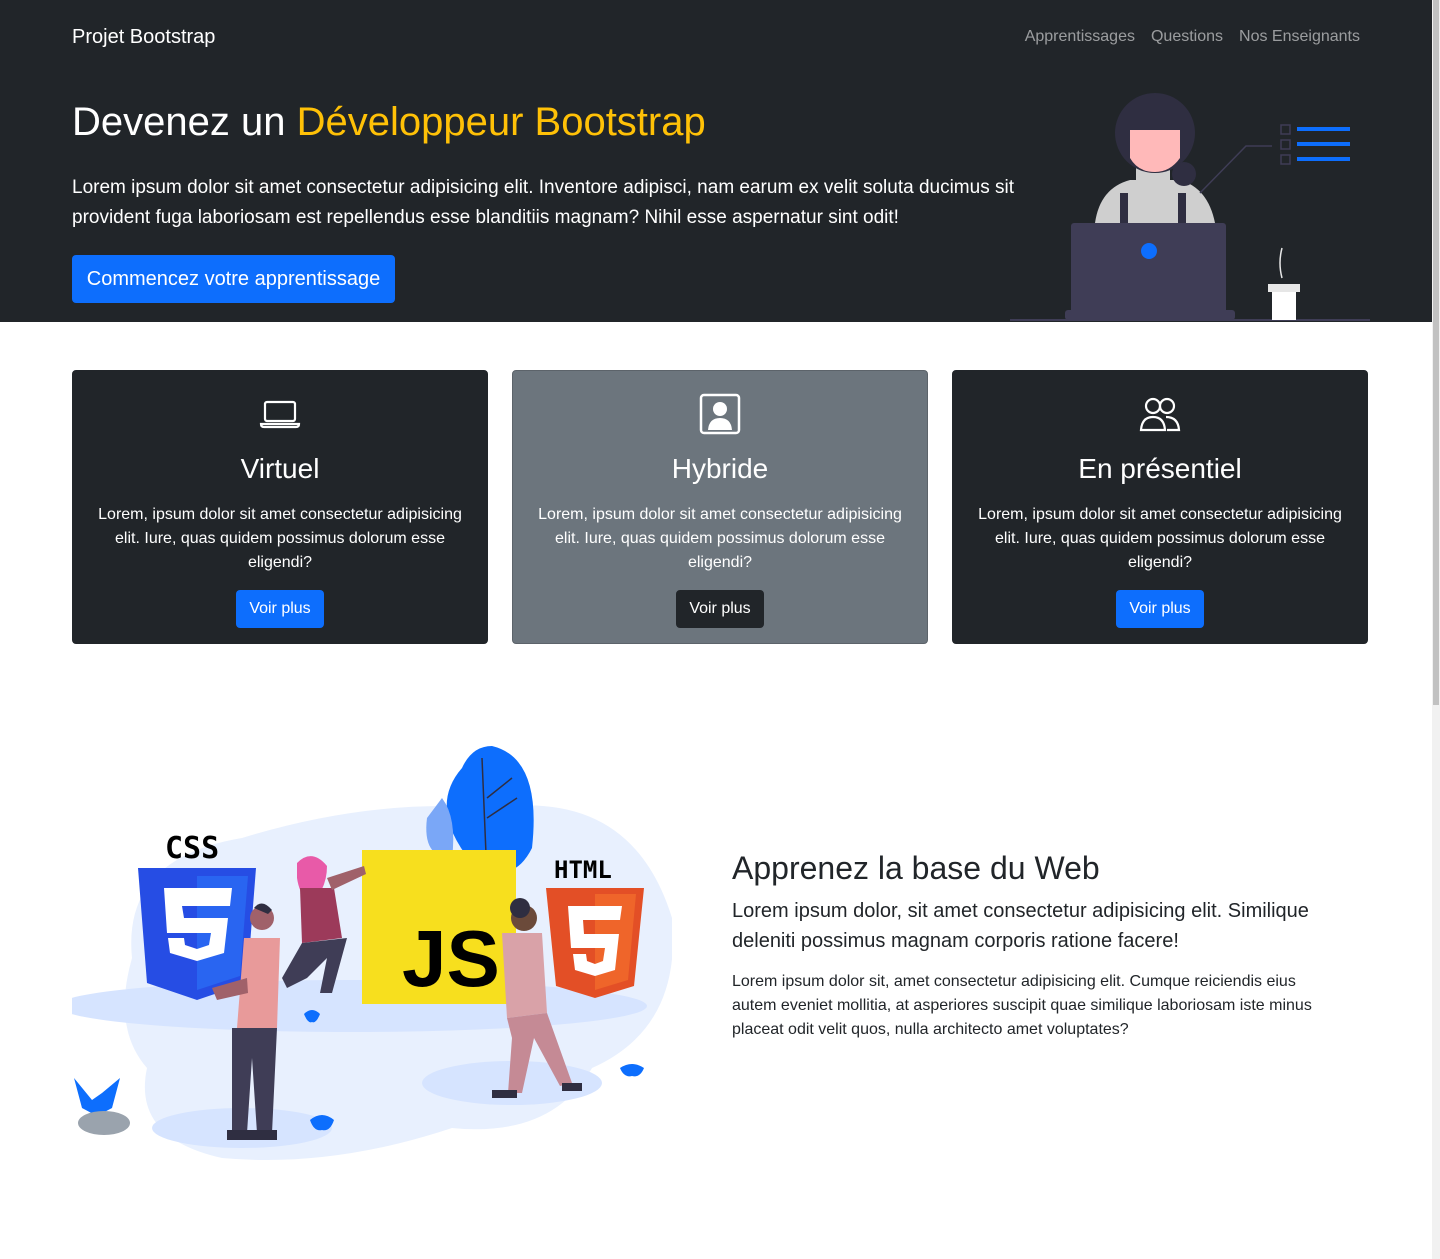 The width and height of the screenshot is (1440, 1259). Describe the element at coordinates (720, 468) in the screenshot. I see `card-title: Hybride` at that location.